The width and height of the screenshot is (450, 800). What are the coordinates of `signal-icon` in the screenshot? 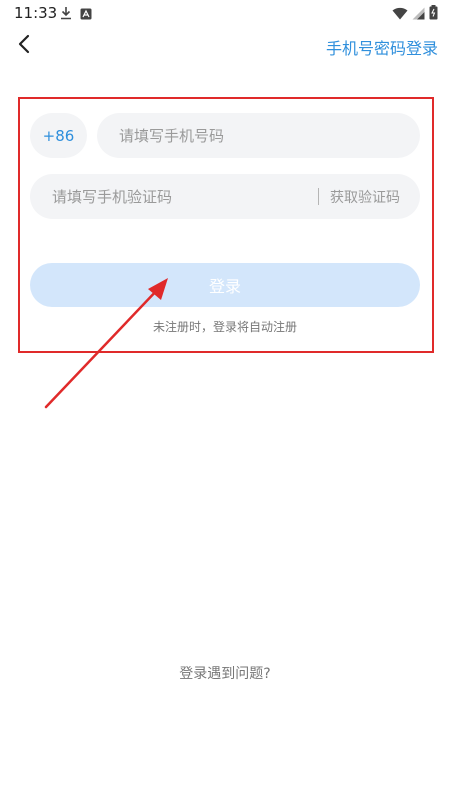 It's located at (418, 14).